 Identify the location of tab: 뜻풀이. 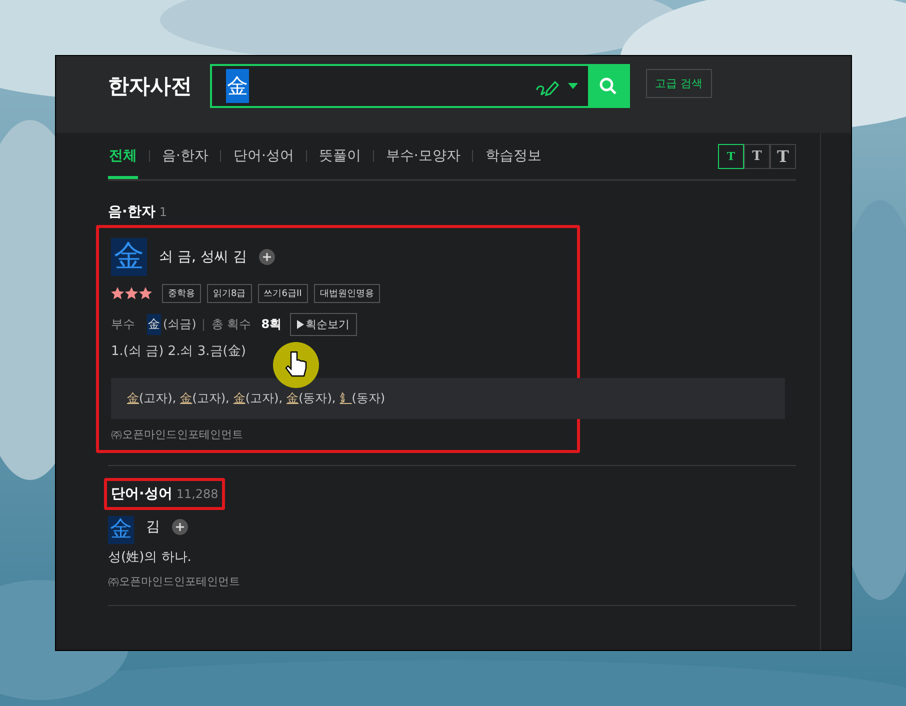
(340, 156).